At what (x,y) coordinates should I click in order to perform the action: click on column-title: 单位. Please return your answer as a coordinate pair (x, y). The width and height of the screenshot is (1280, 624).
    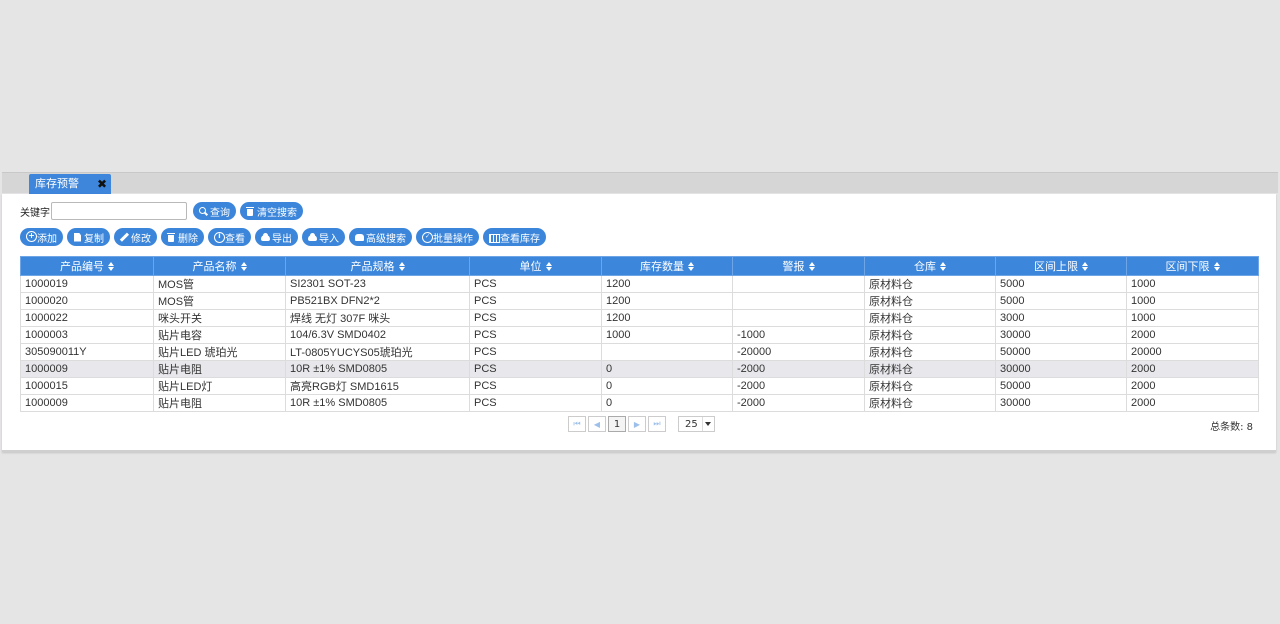
    Looking at the image, I should click on (530, 267).